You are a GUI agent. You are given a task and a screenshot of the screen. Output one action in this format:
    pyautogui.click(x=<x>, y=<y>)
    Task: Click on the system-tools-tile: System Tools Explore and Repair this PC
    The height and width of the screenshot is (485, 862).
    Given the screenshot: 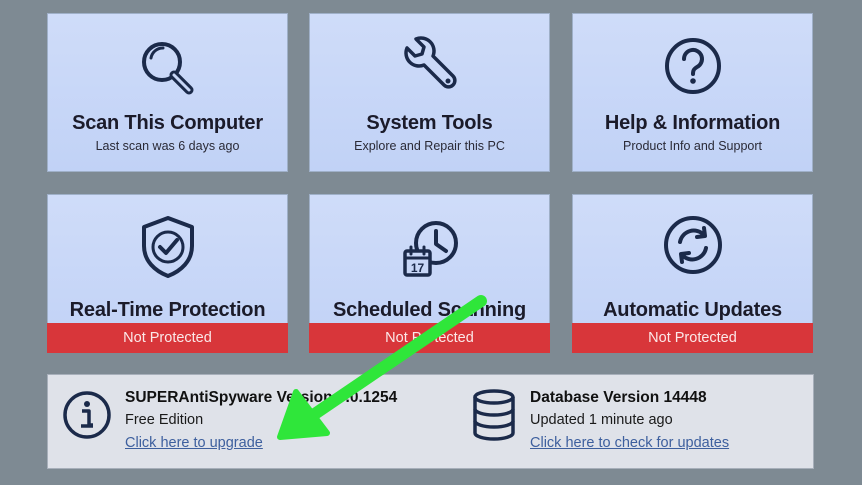 What is the action you would take?
    pyautogui.click(x=429, y=92)
    